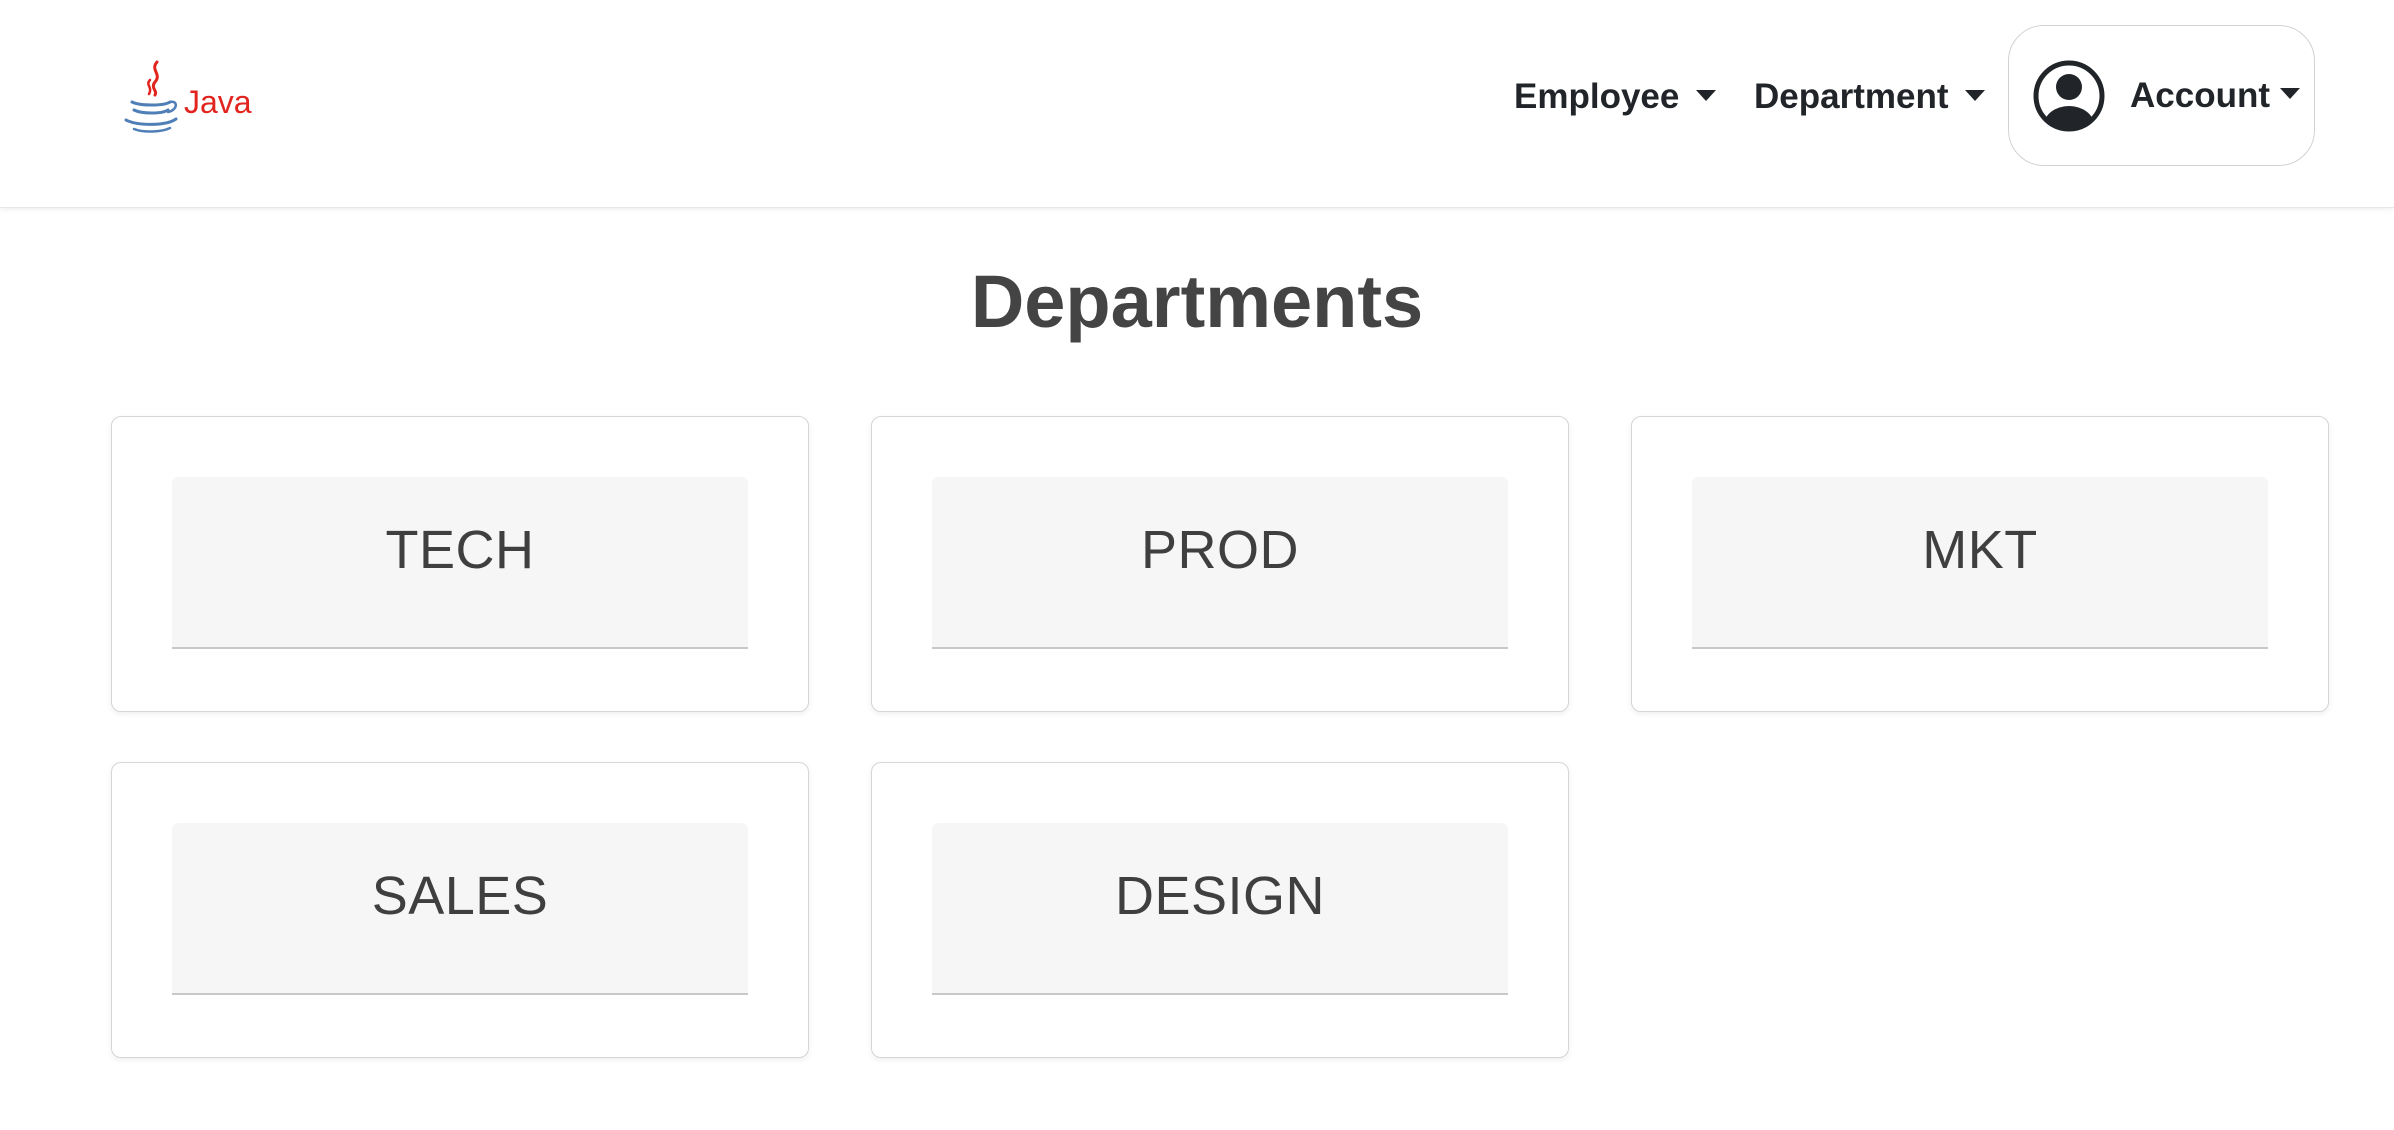 This screenshot has width=2394, height=1130. I want to click on svg-text: Java, so click(218, 102).